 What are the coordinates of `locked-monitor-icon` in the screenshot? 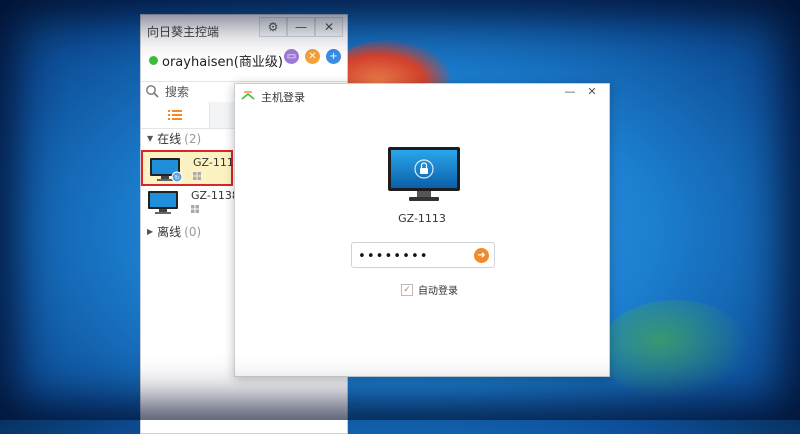 It's located at (424, 174).